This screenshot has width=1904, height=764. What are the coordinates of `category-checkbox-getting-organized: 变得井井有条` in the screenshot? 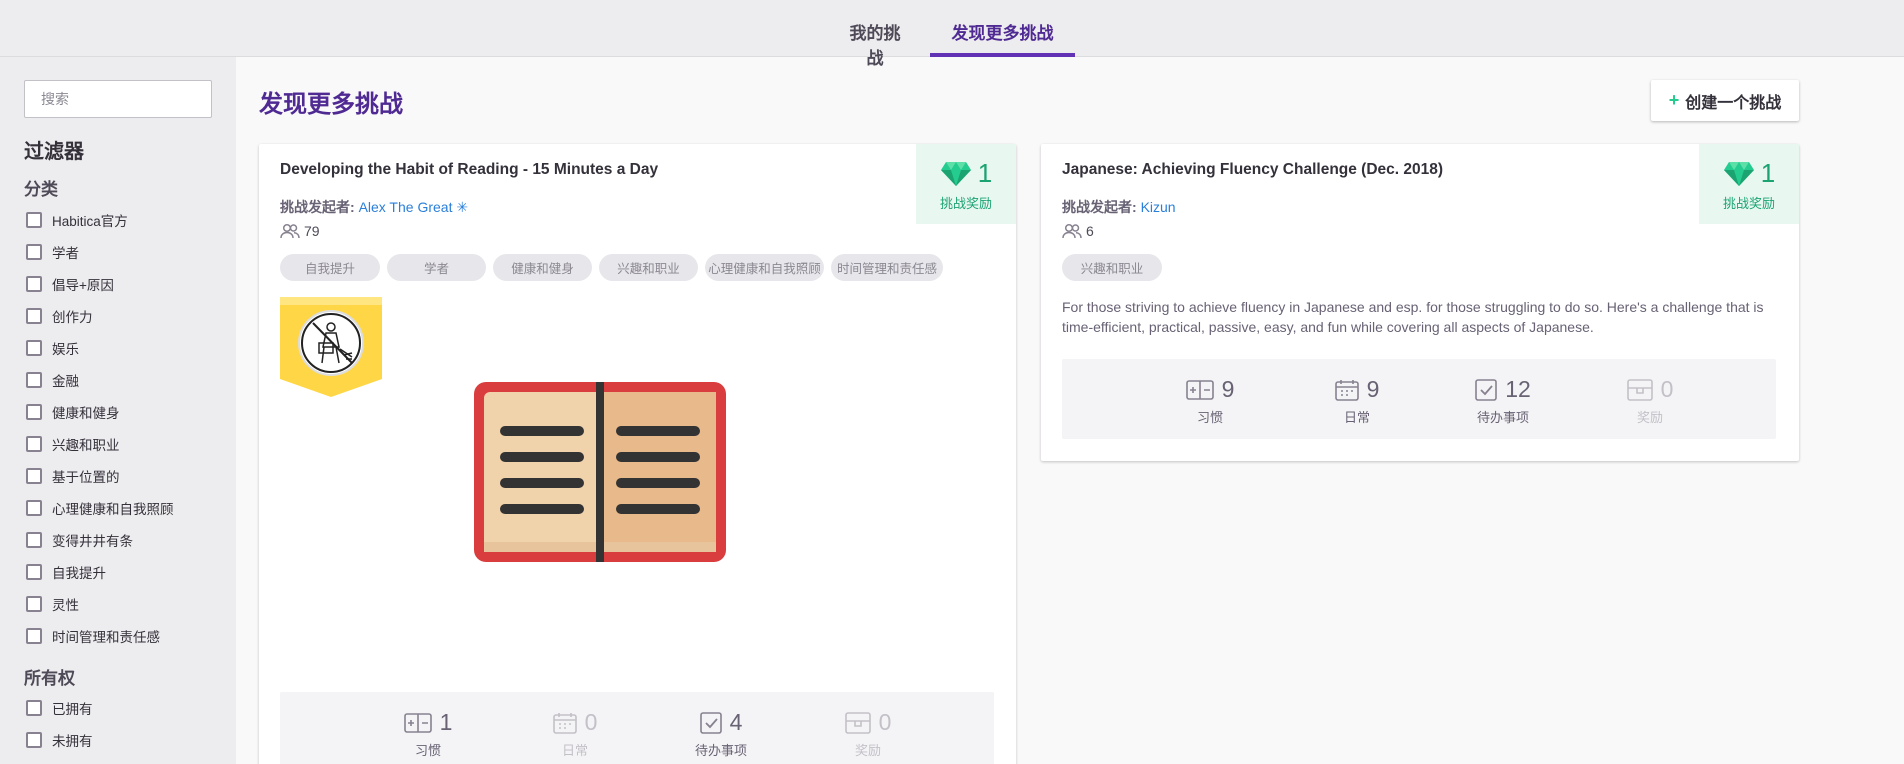 It's located at (79, 540).